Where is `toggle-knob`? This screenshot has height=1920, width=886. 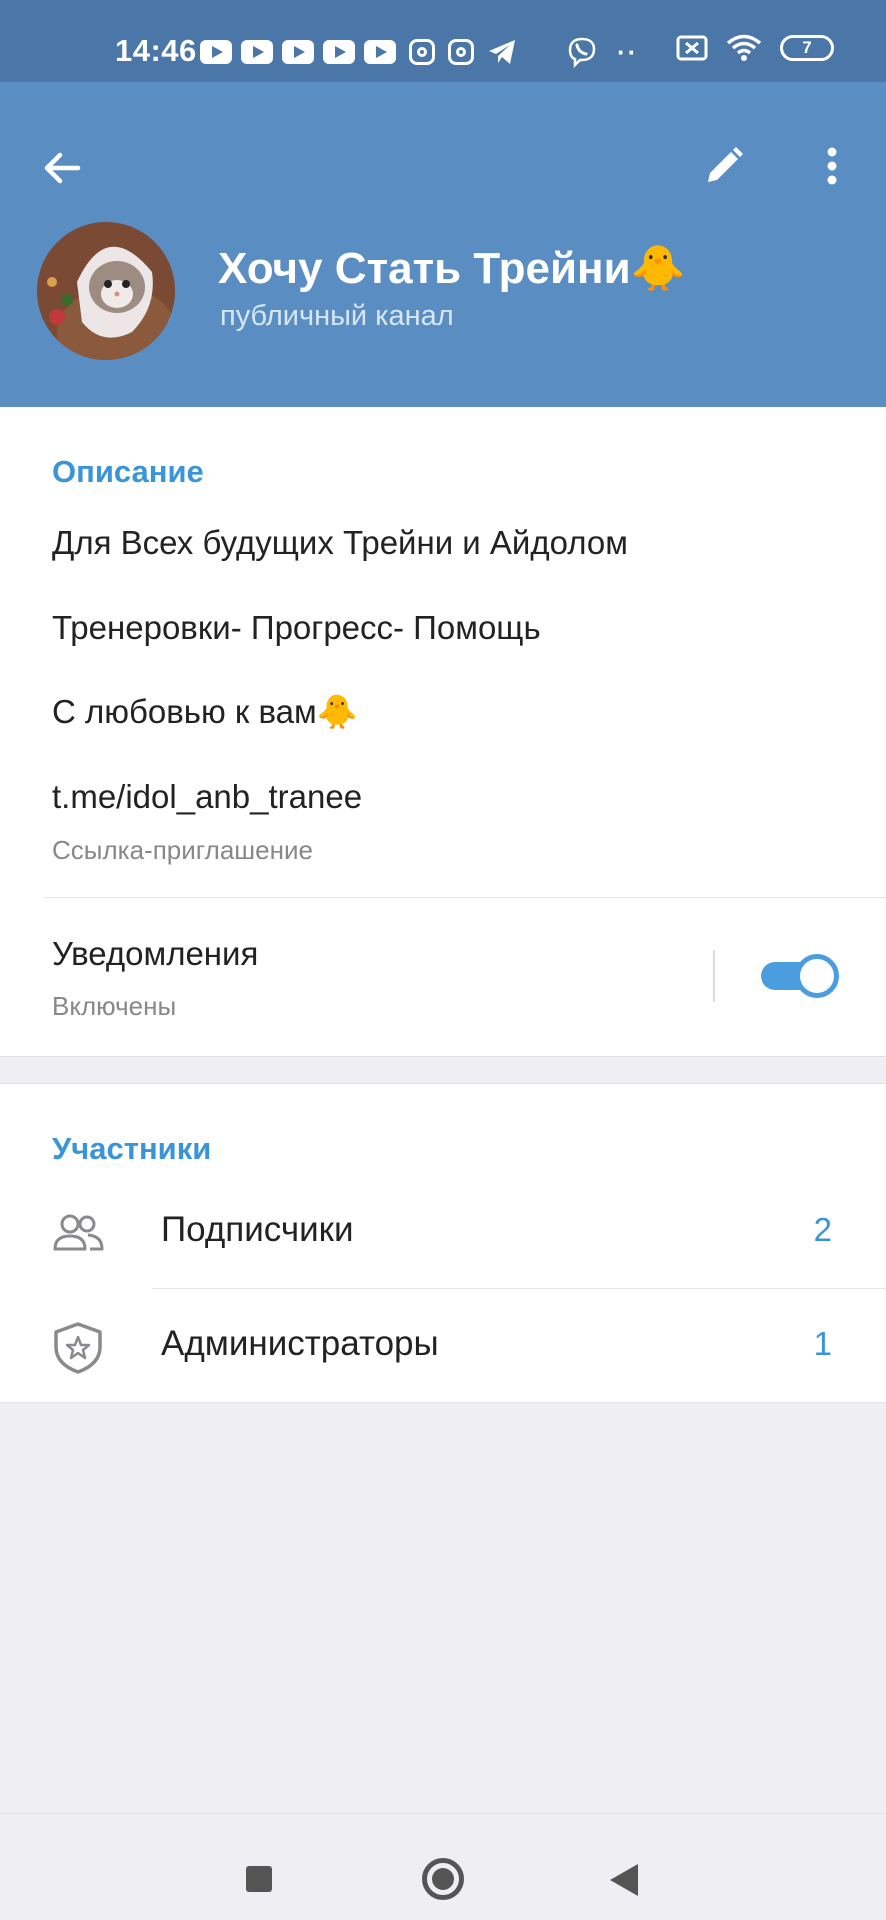 toggle-knob is located at coordinates (817, 976).